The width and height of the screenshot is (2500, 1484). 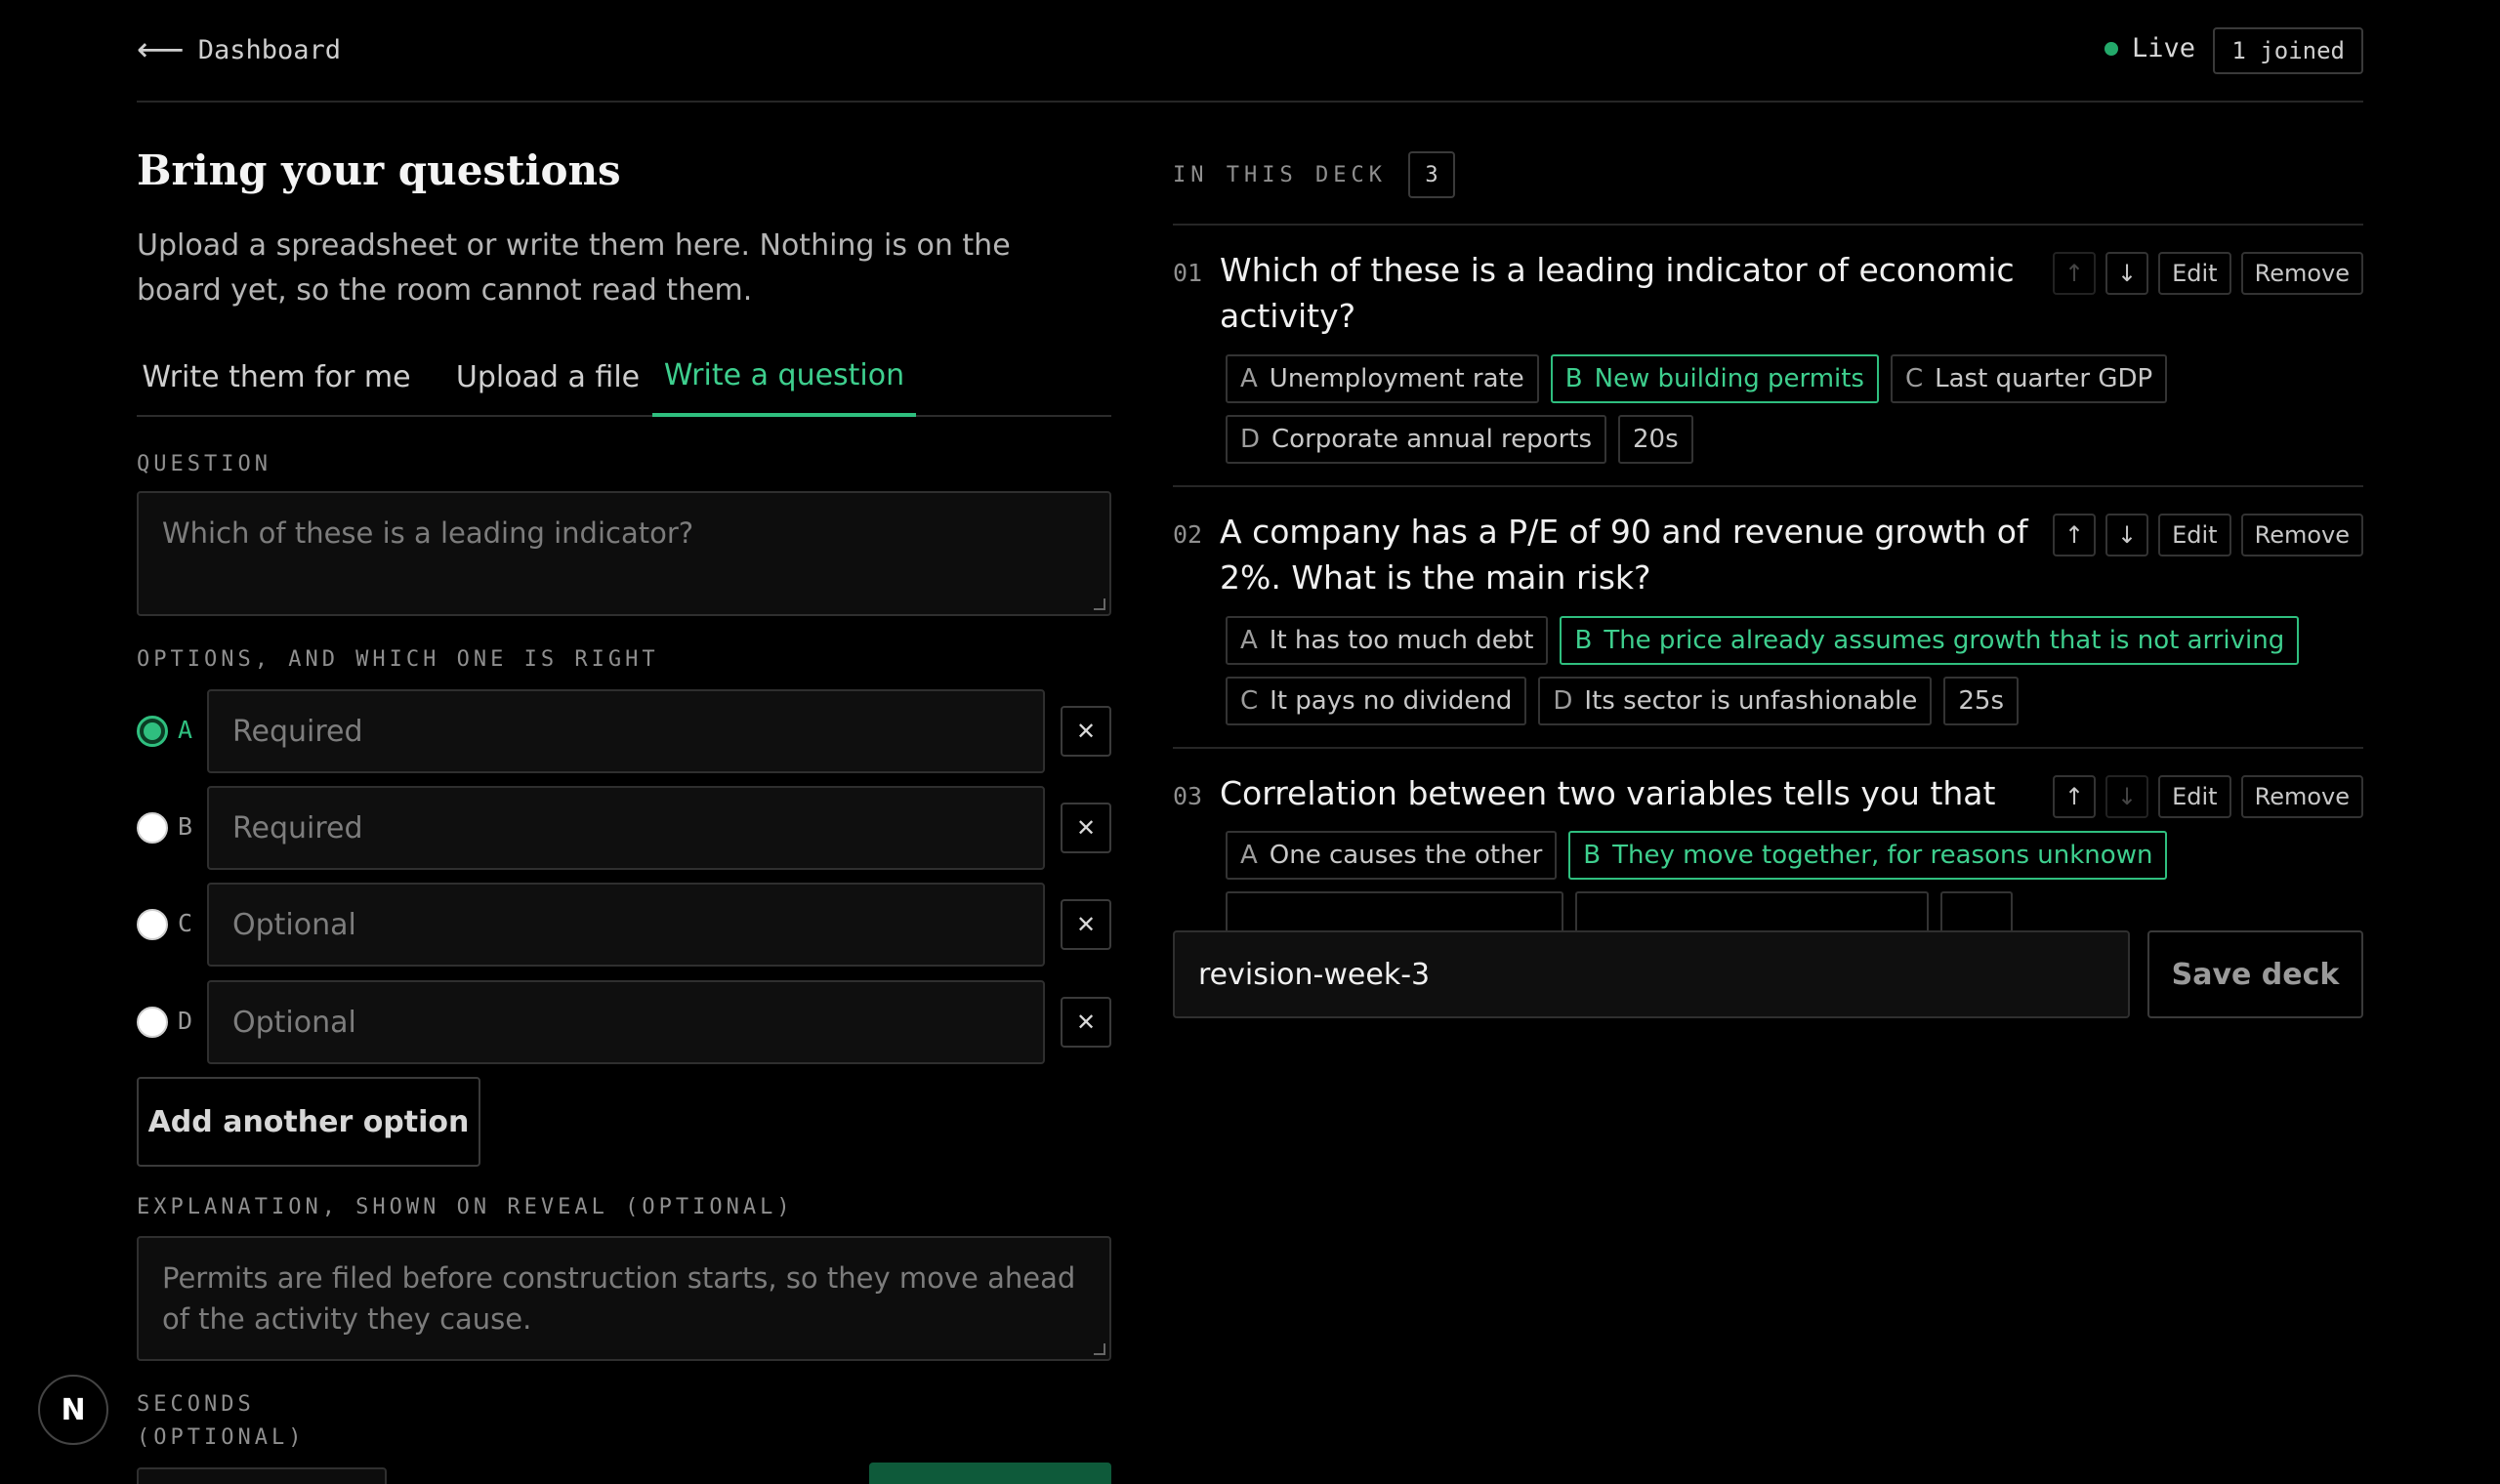 What do you see at coordinates (548, 377) in the screenshot?
I see `tab-upload-a-file: Upload a file` at bounding box center [548, 377].